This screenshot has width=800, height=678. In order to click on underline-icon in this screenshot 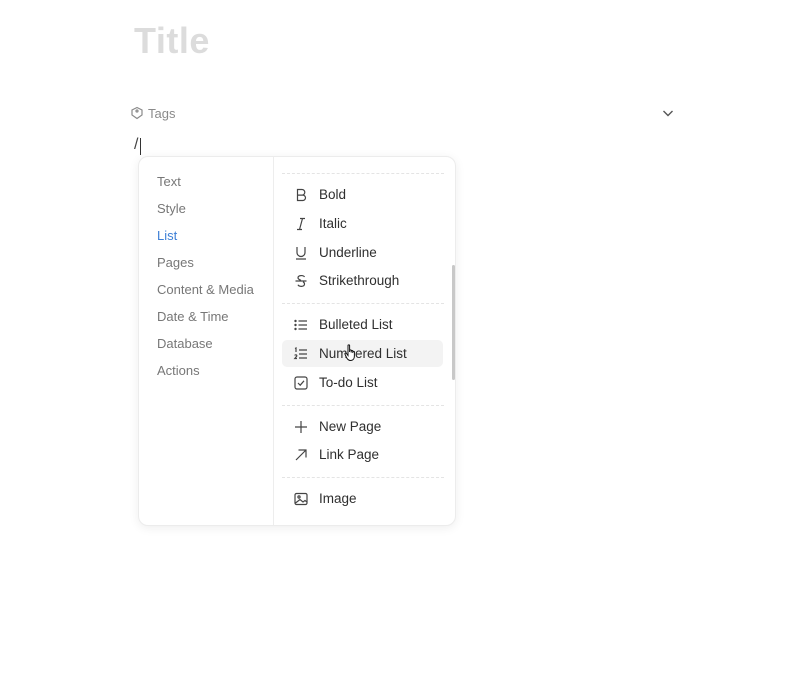, I will do `click(301, 253)`.